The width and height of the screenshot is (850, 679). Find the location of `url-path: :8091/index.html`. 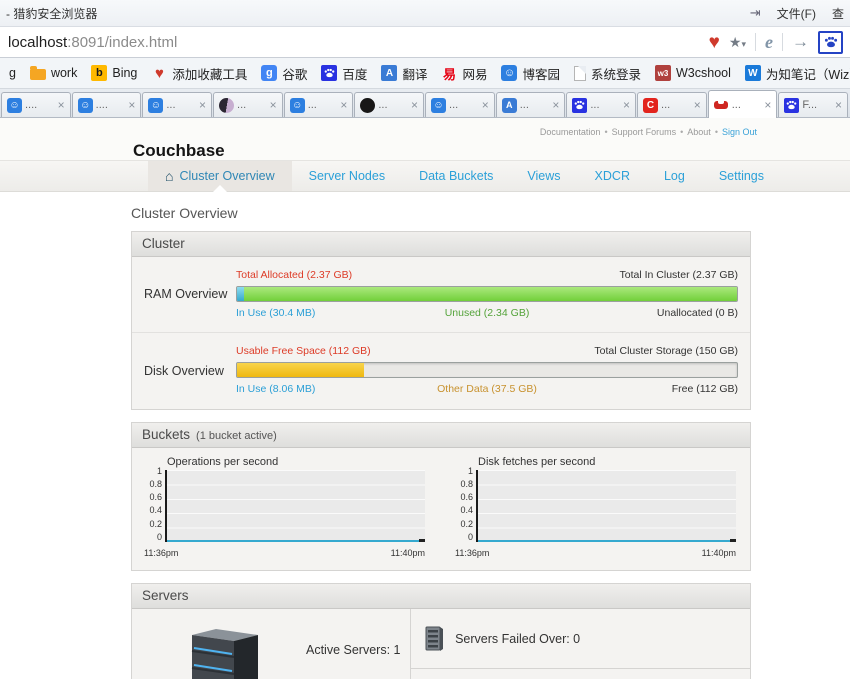

url-path: :8091/index.html is located at coordinates (122, 42).